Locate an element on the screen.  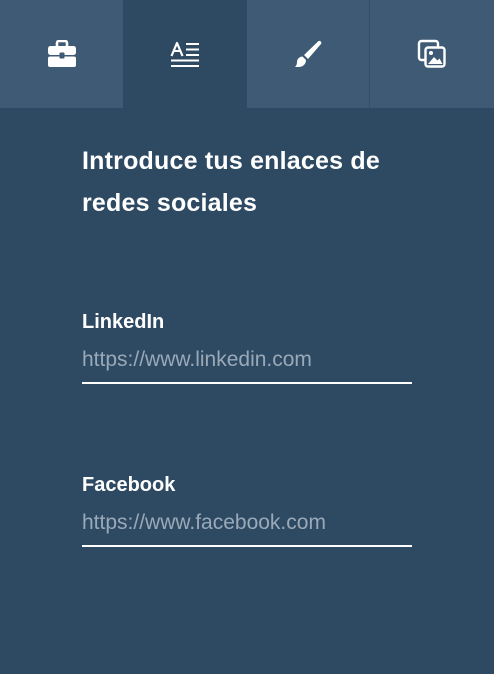
main-content: Introduce tus enlaces de redes sociales is located at coordinates (247, 182).